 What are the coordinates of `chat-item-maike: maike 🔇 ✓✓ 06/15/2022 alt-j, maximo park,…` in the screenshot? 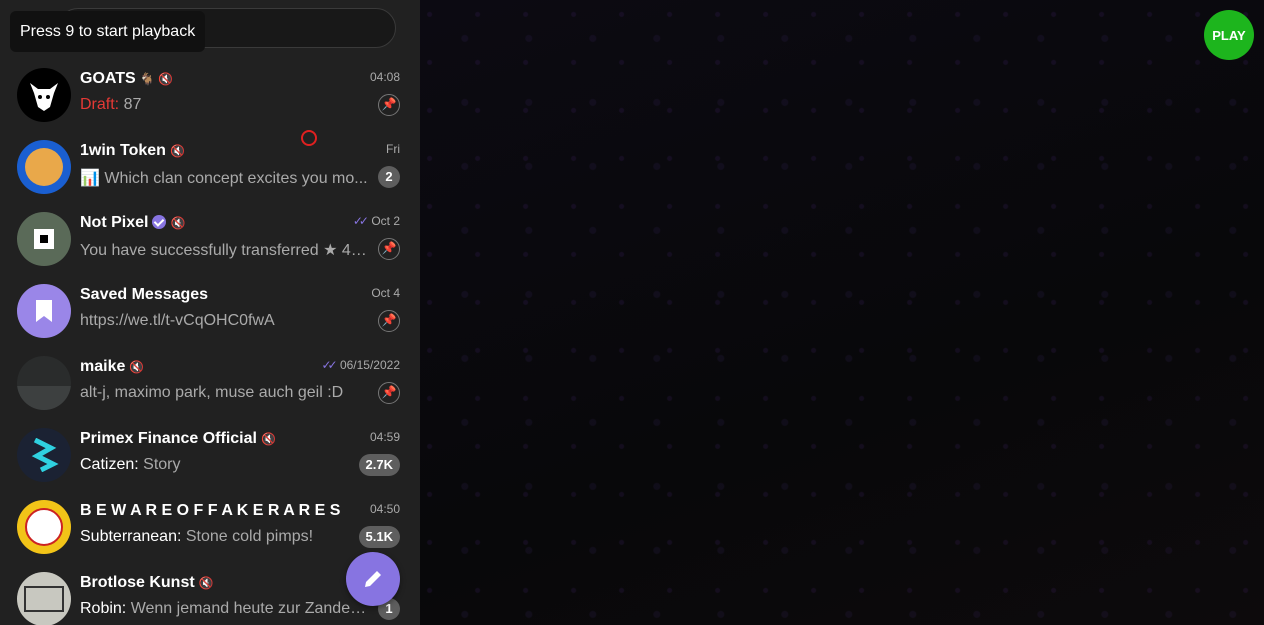 It's located at (210, 384).